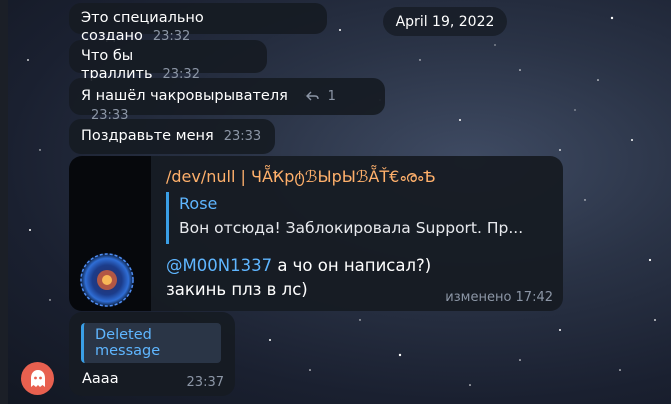 The width and height of the screenshot is (671, 404). Describe the element at coordinates (321, 96) in the screenshot. I see `reply-indicator: 1` at that location.